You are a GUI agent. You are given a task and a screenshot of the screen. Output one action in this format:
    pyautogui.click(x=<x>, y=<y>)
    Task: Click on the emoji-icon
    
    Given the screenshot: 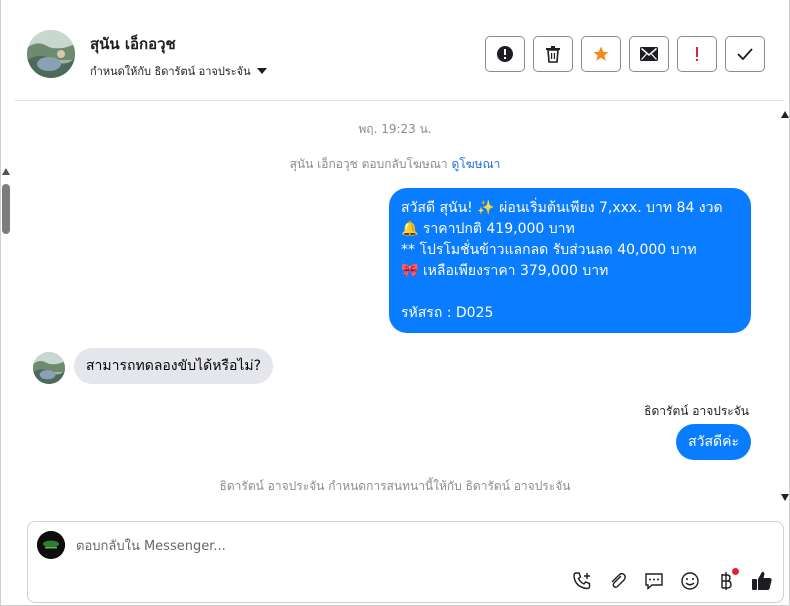 What is the action you would take?
    pyautogui.click(x=690, y=581)
    